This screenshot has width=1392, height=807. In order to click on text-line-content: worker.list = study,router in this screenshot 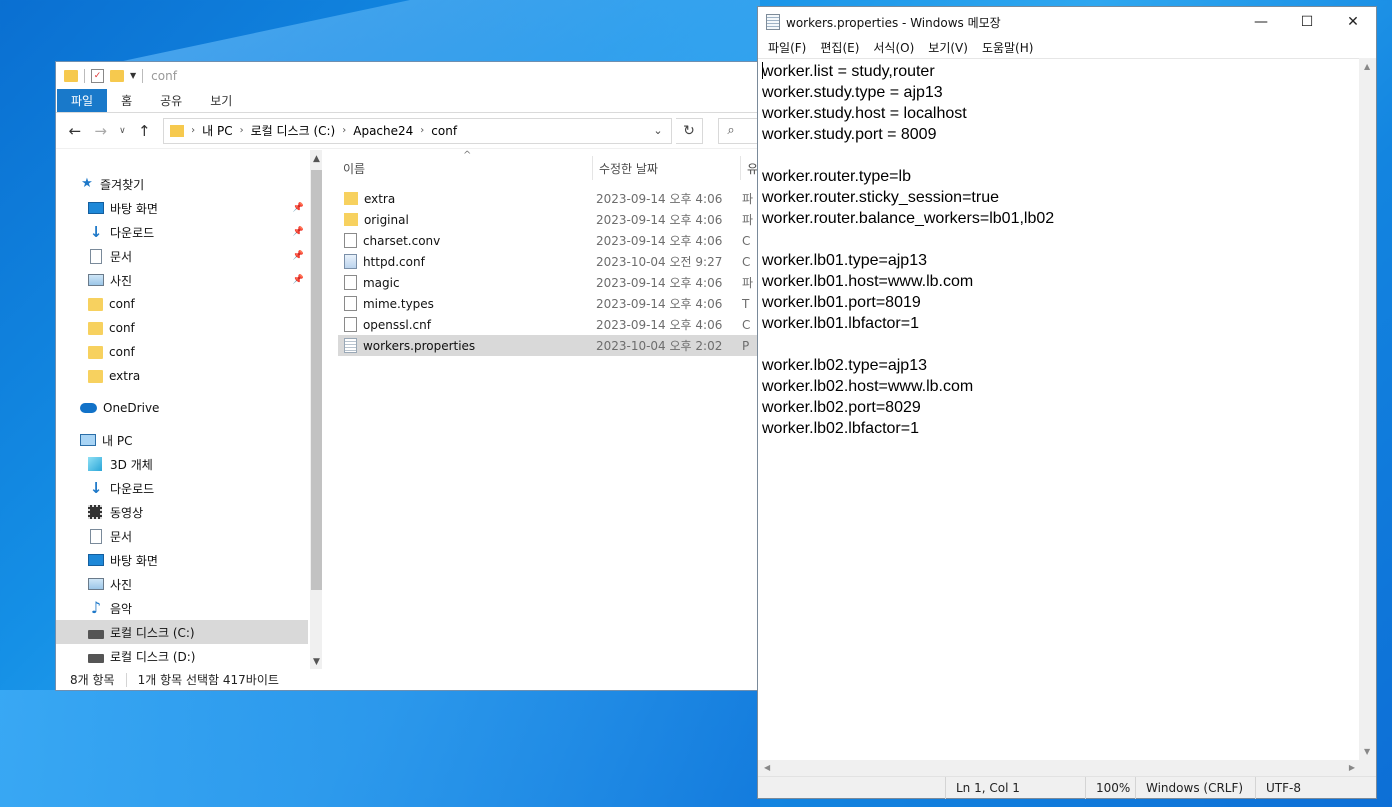, I will do `click(848, 71)`.